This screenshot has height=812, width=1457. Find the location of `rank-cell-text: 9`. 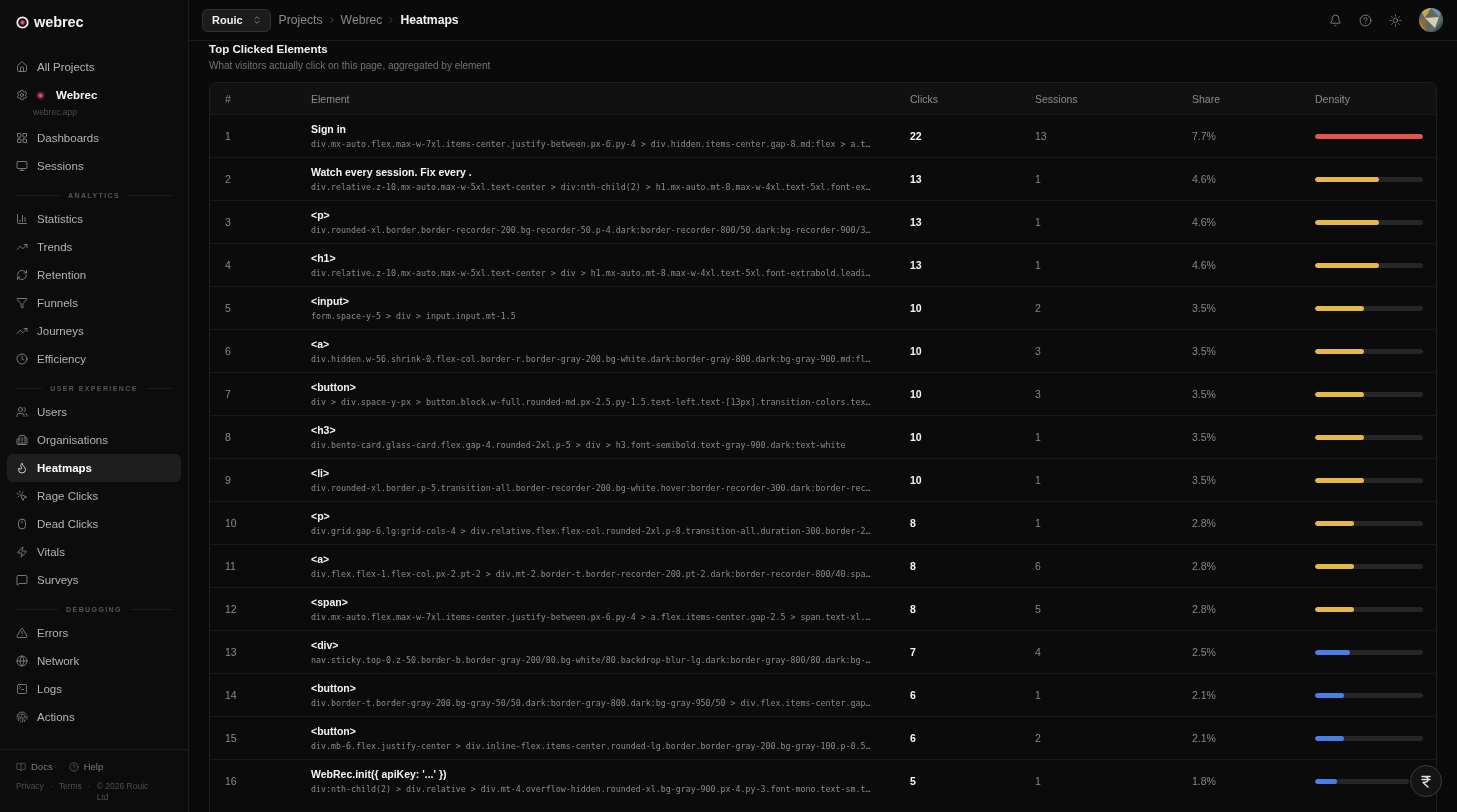

rank-cell-text: 9 is located at coordinates (228, 480).